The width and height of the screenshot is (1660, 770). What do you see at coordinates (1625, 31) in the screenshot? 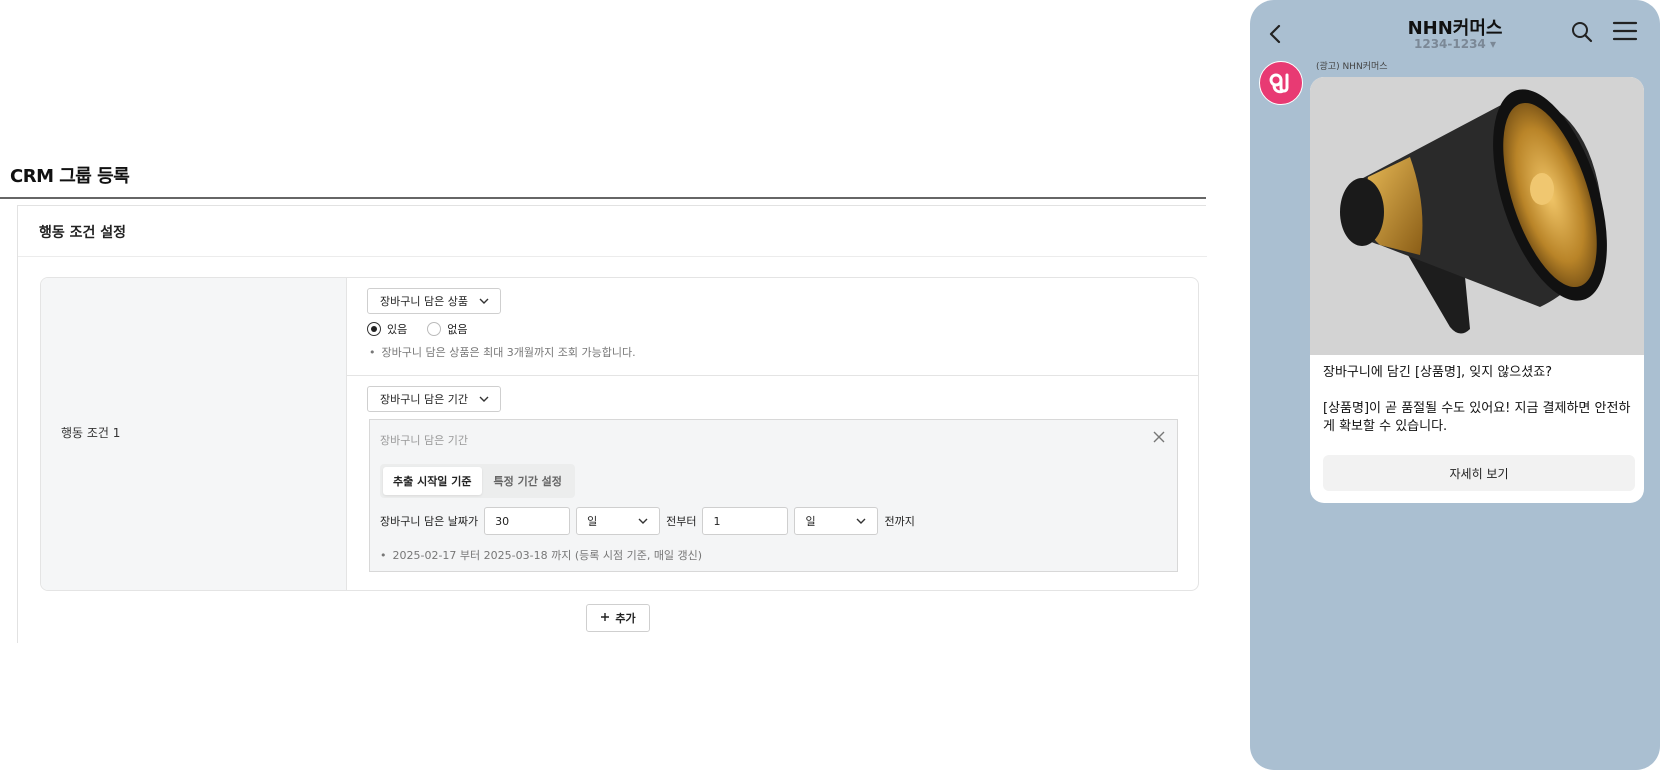
I see `menu-icon` at bounding box center [1625, 31].